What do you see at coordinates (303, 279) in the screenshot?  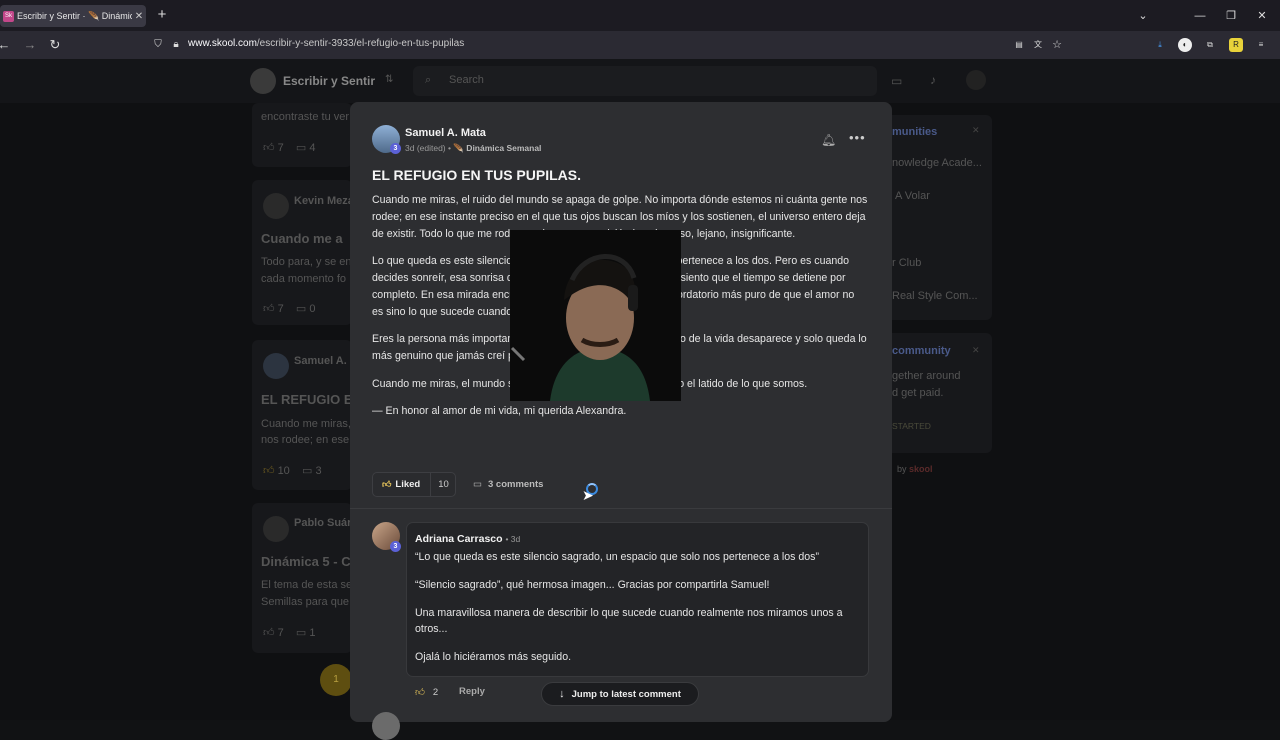 I see `bg-post-text: cada momento fo` at bounding box center [303, 279].